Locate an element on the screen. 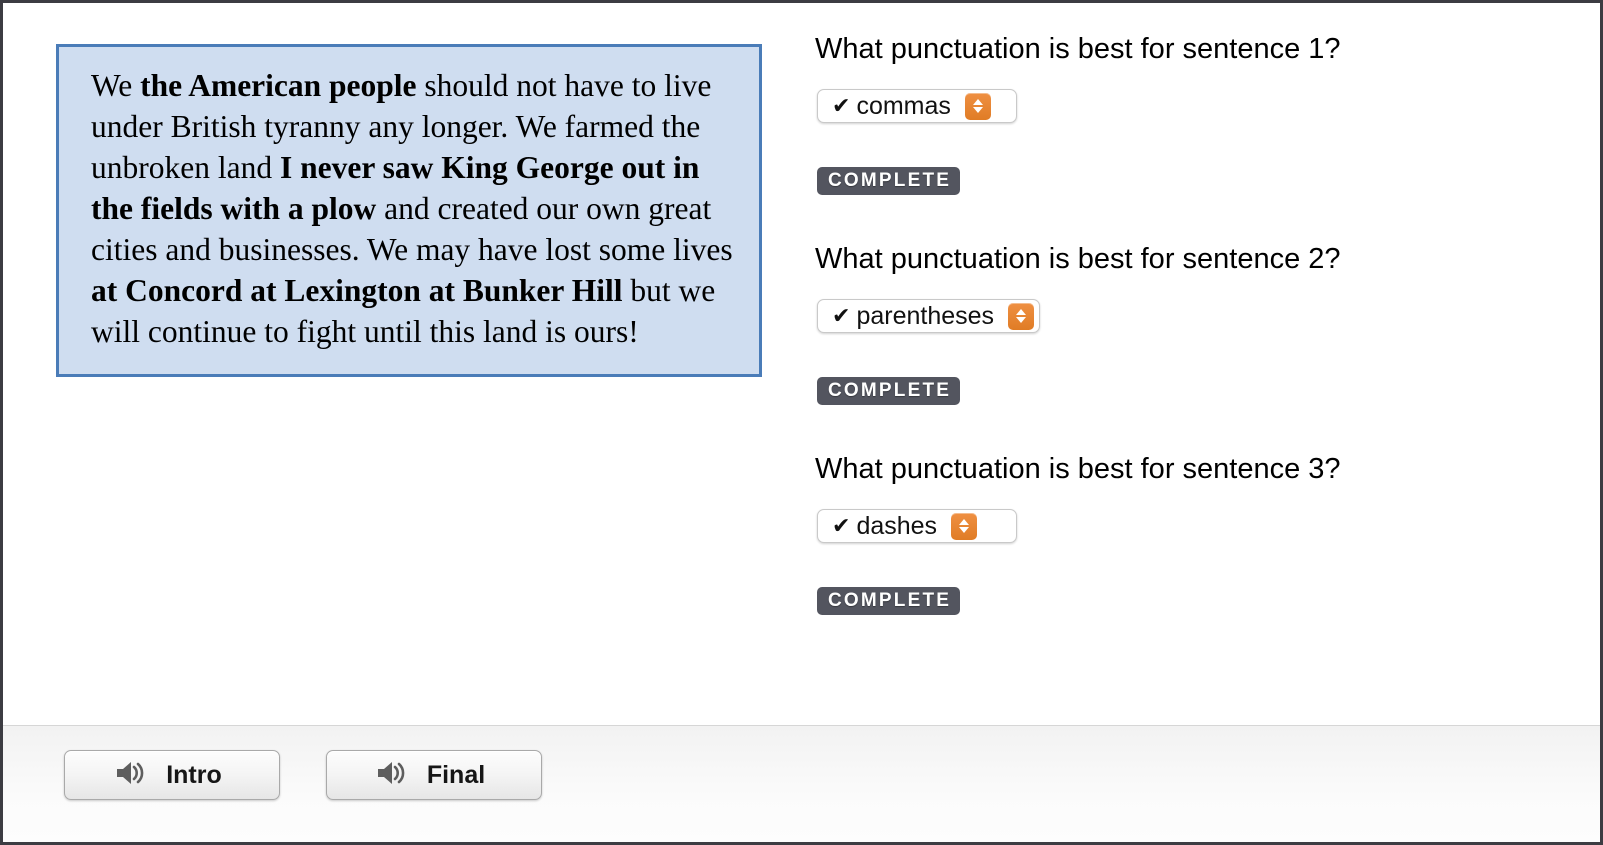 This screenshot has width=1603, height=845. status-badge-2: COMPLETE is located at coordinates (889, 391).